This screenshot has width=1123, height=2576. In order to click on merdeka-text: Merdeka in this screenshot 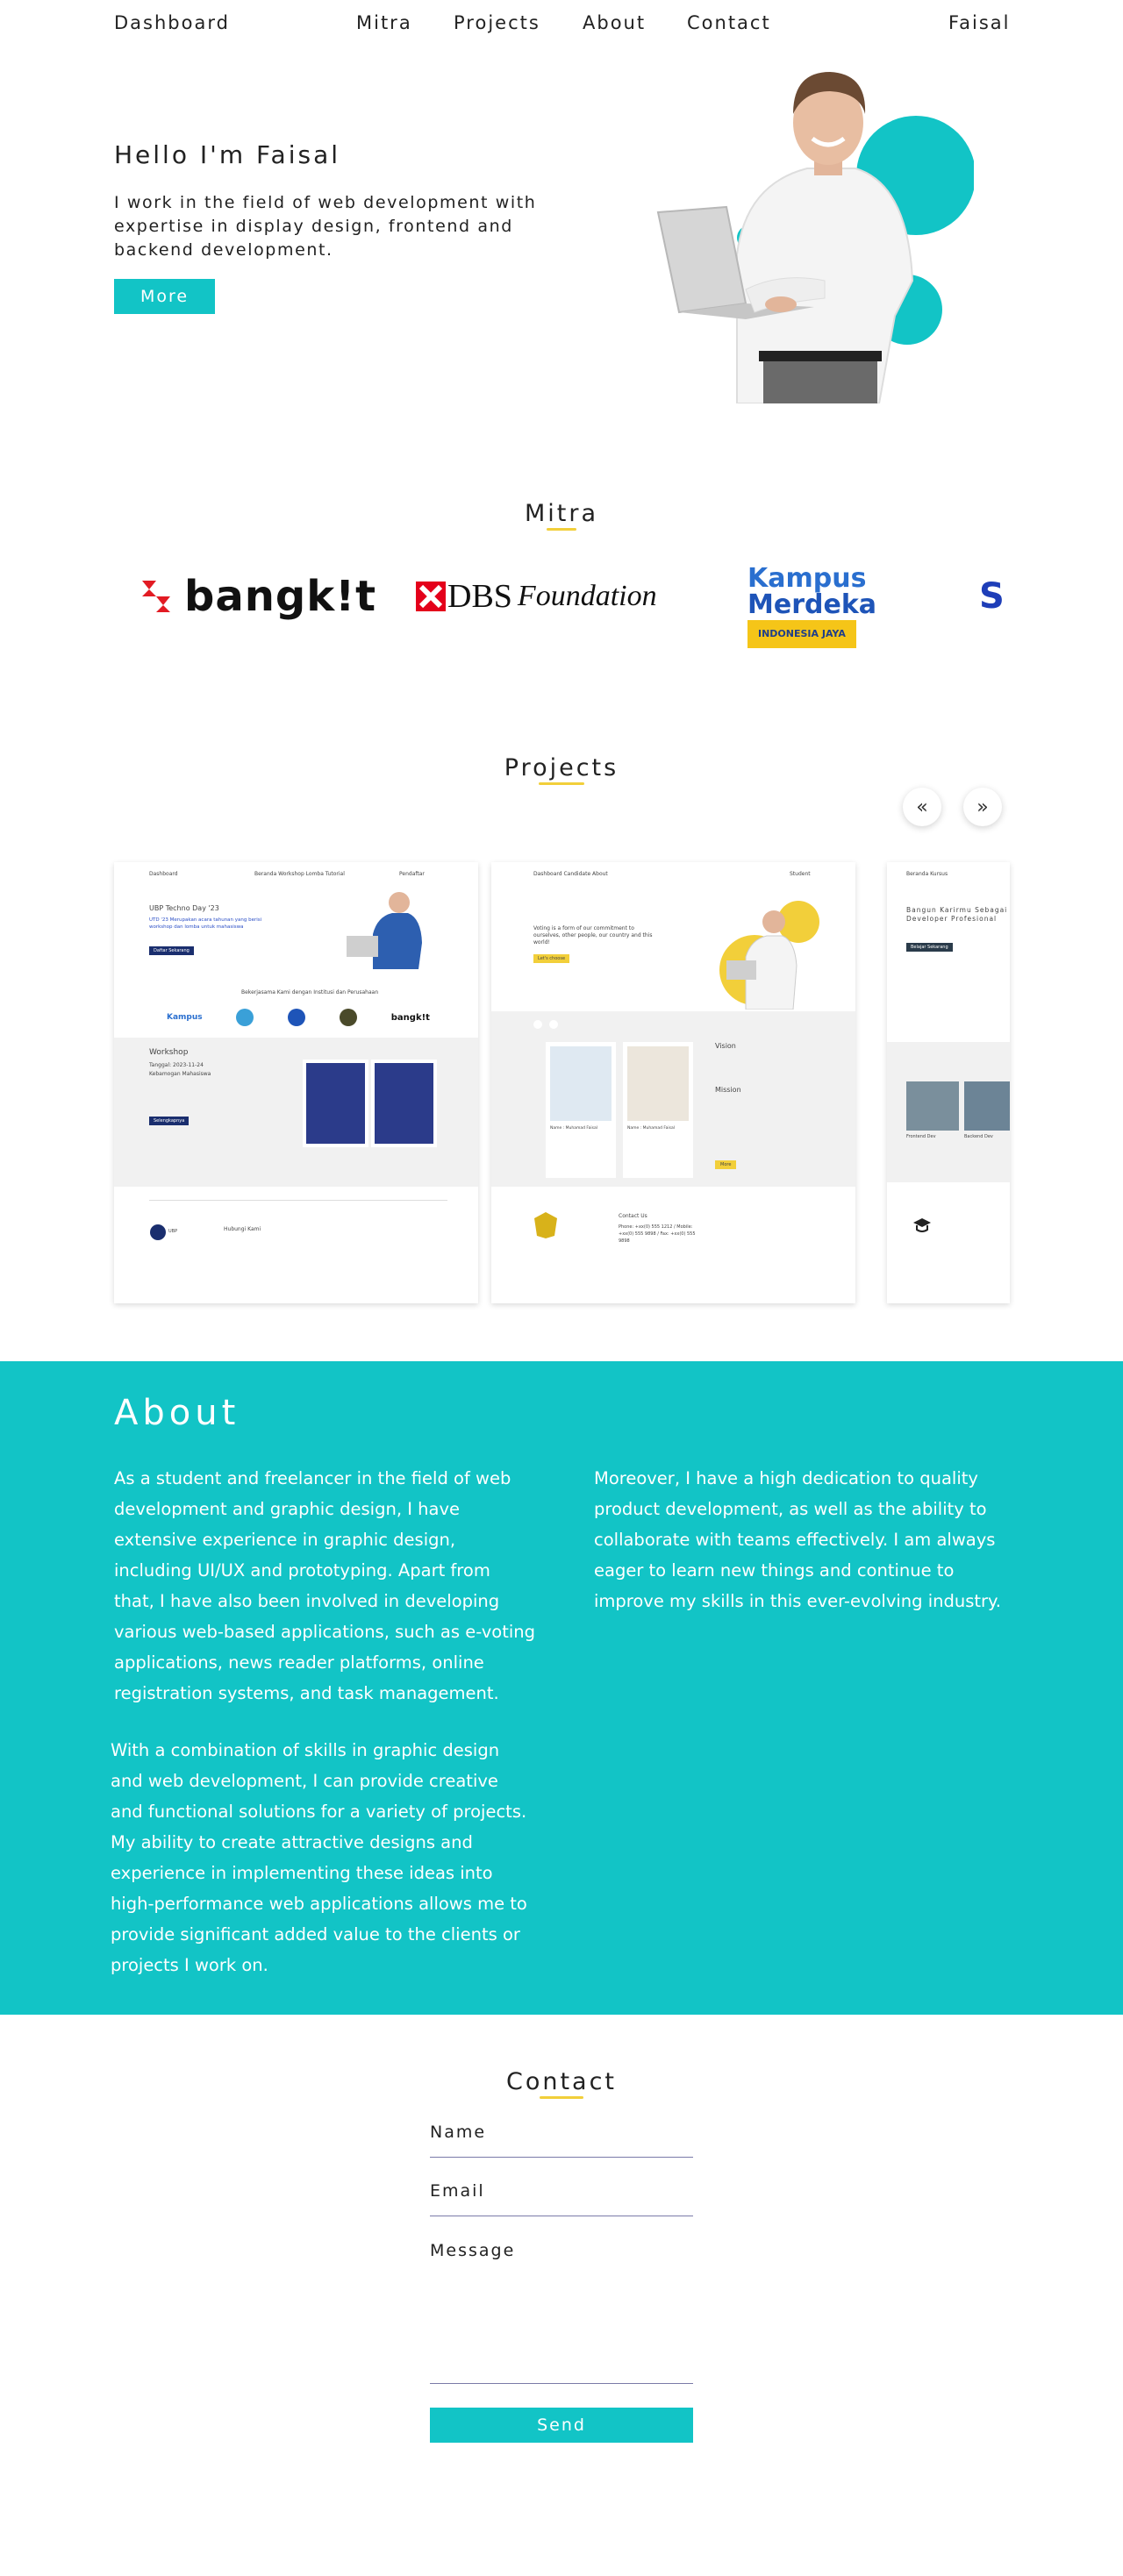, I will do `click(812, 605)`.